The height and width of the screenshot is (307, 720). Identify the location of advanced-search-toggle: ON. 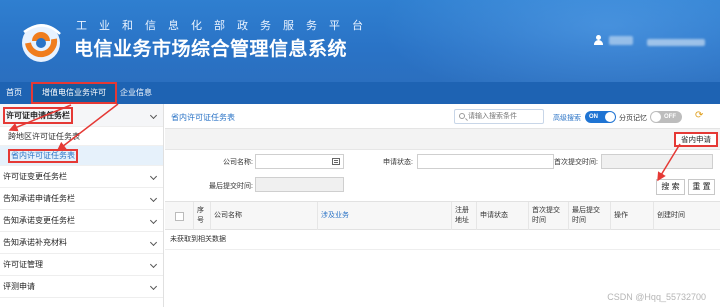
(600, 117).